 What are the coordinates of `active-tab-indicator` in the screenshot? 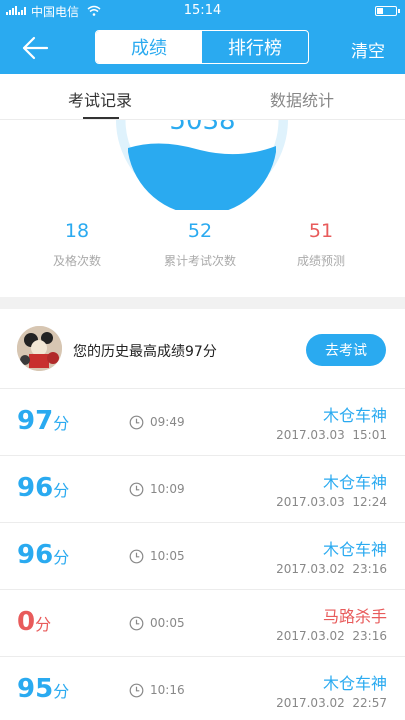 It's located at (101, 118).